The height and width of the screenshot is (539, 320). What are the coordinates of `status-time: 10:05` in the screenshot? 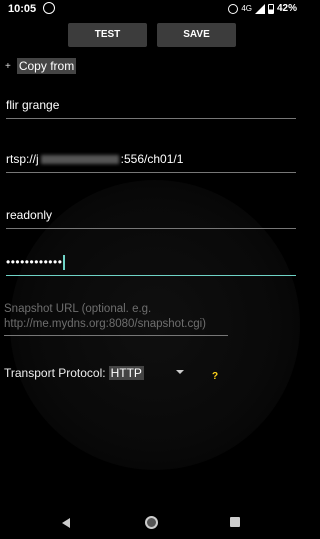 It's located at (22, 9).